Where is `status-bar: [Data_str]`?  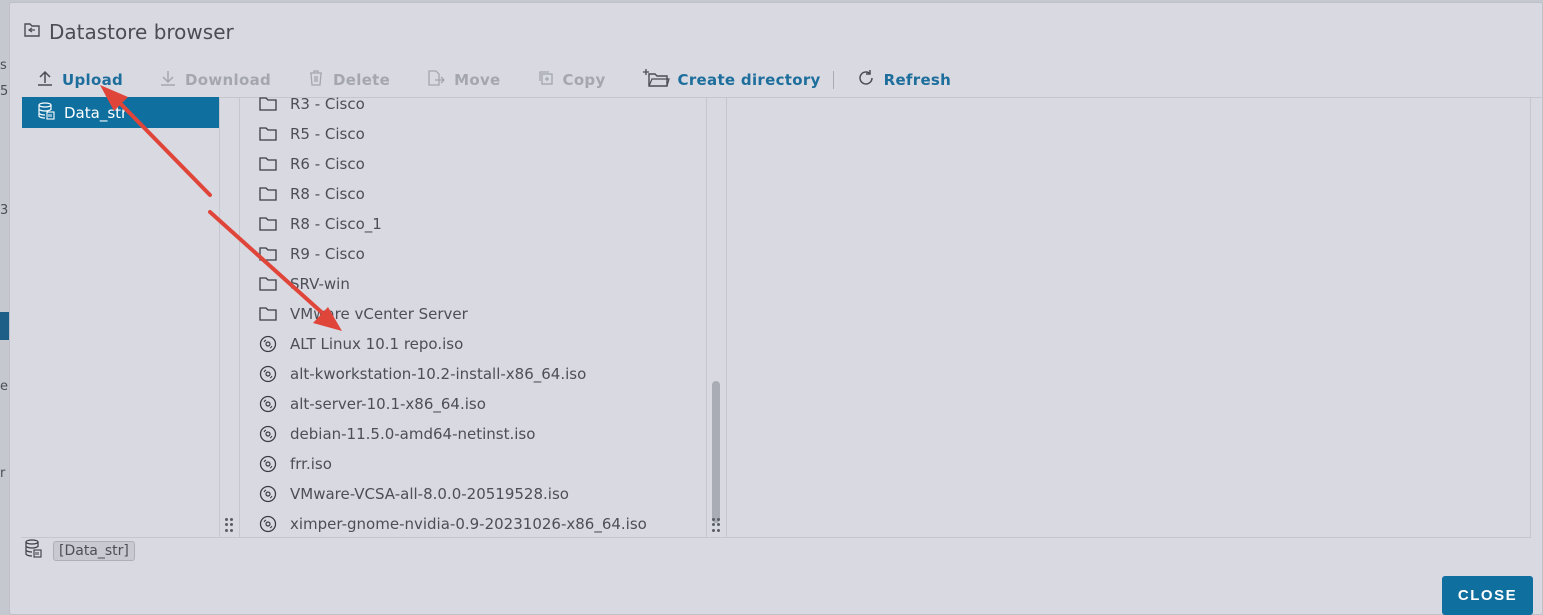 status-bar: [Data_str] is located at coordinates (79, 551).